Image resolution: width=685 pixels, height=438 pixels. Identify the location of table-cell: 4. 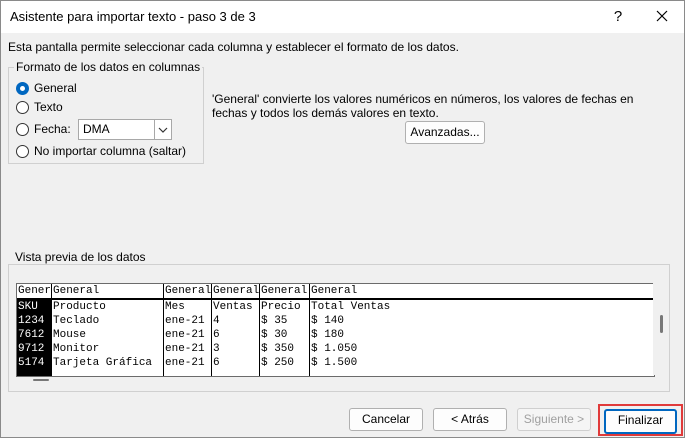
(216, 321).